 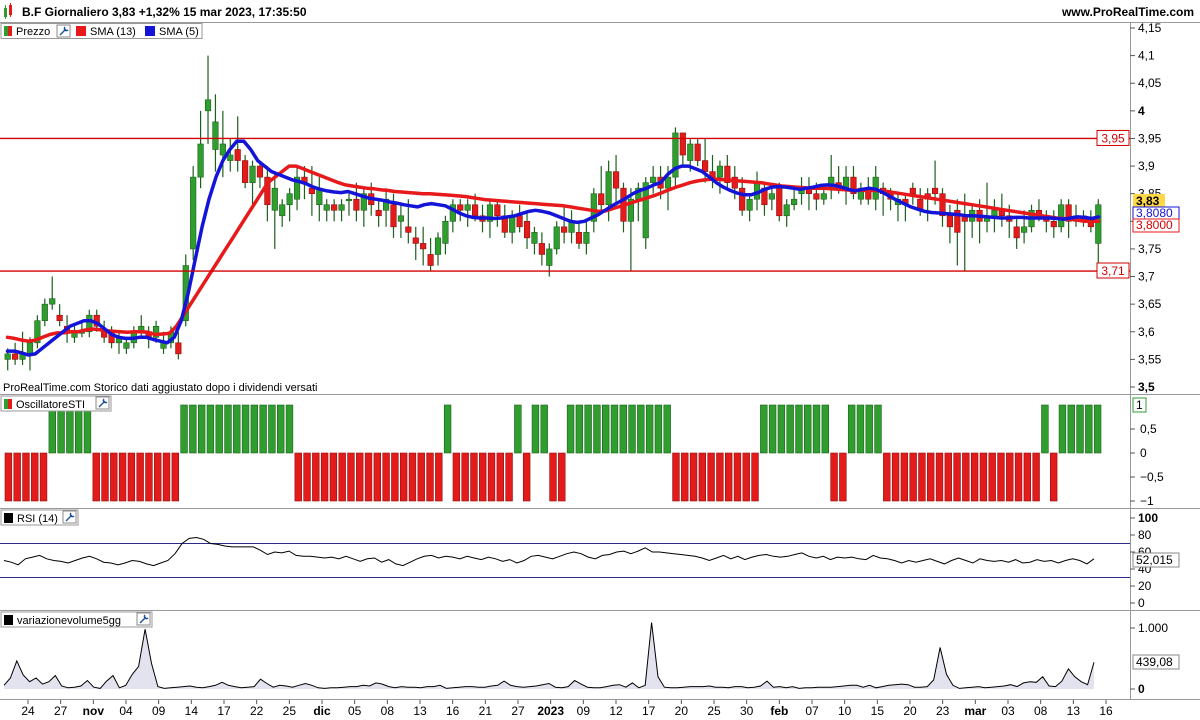 I want to click on y-tick-label: 3,75, so click(x=1150, y=249).